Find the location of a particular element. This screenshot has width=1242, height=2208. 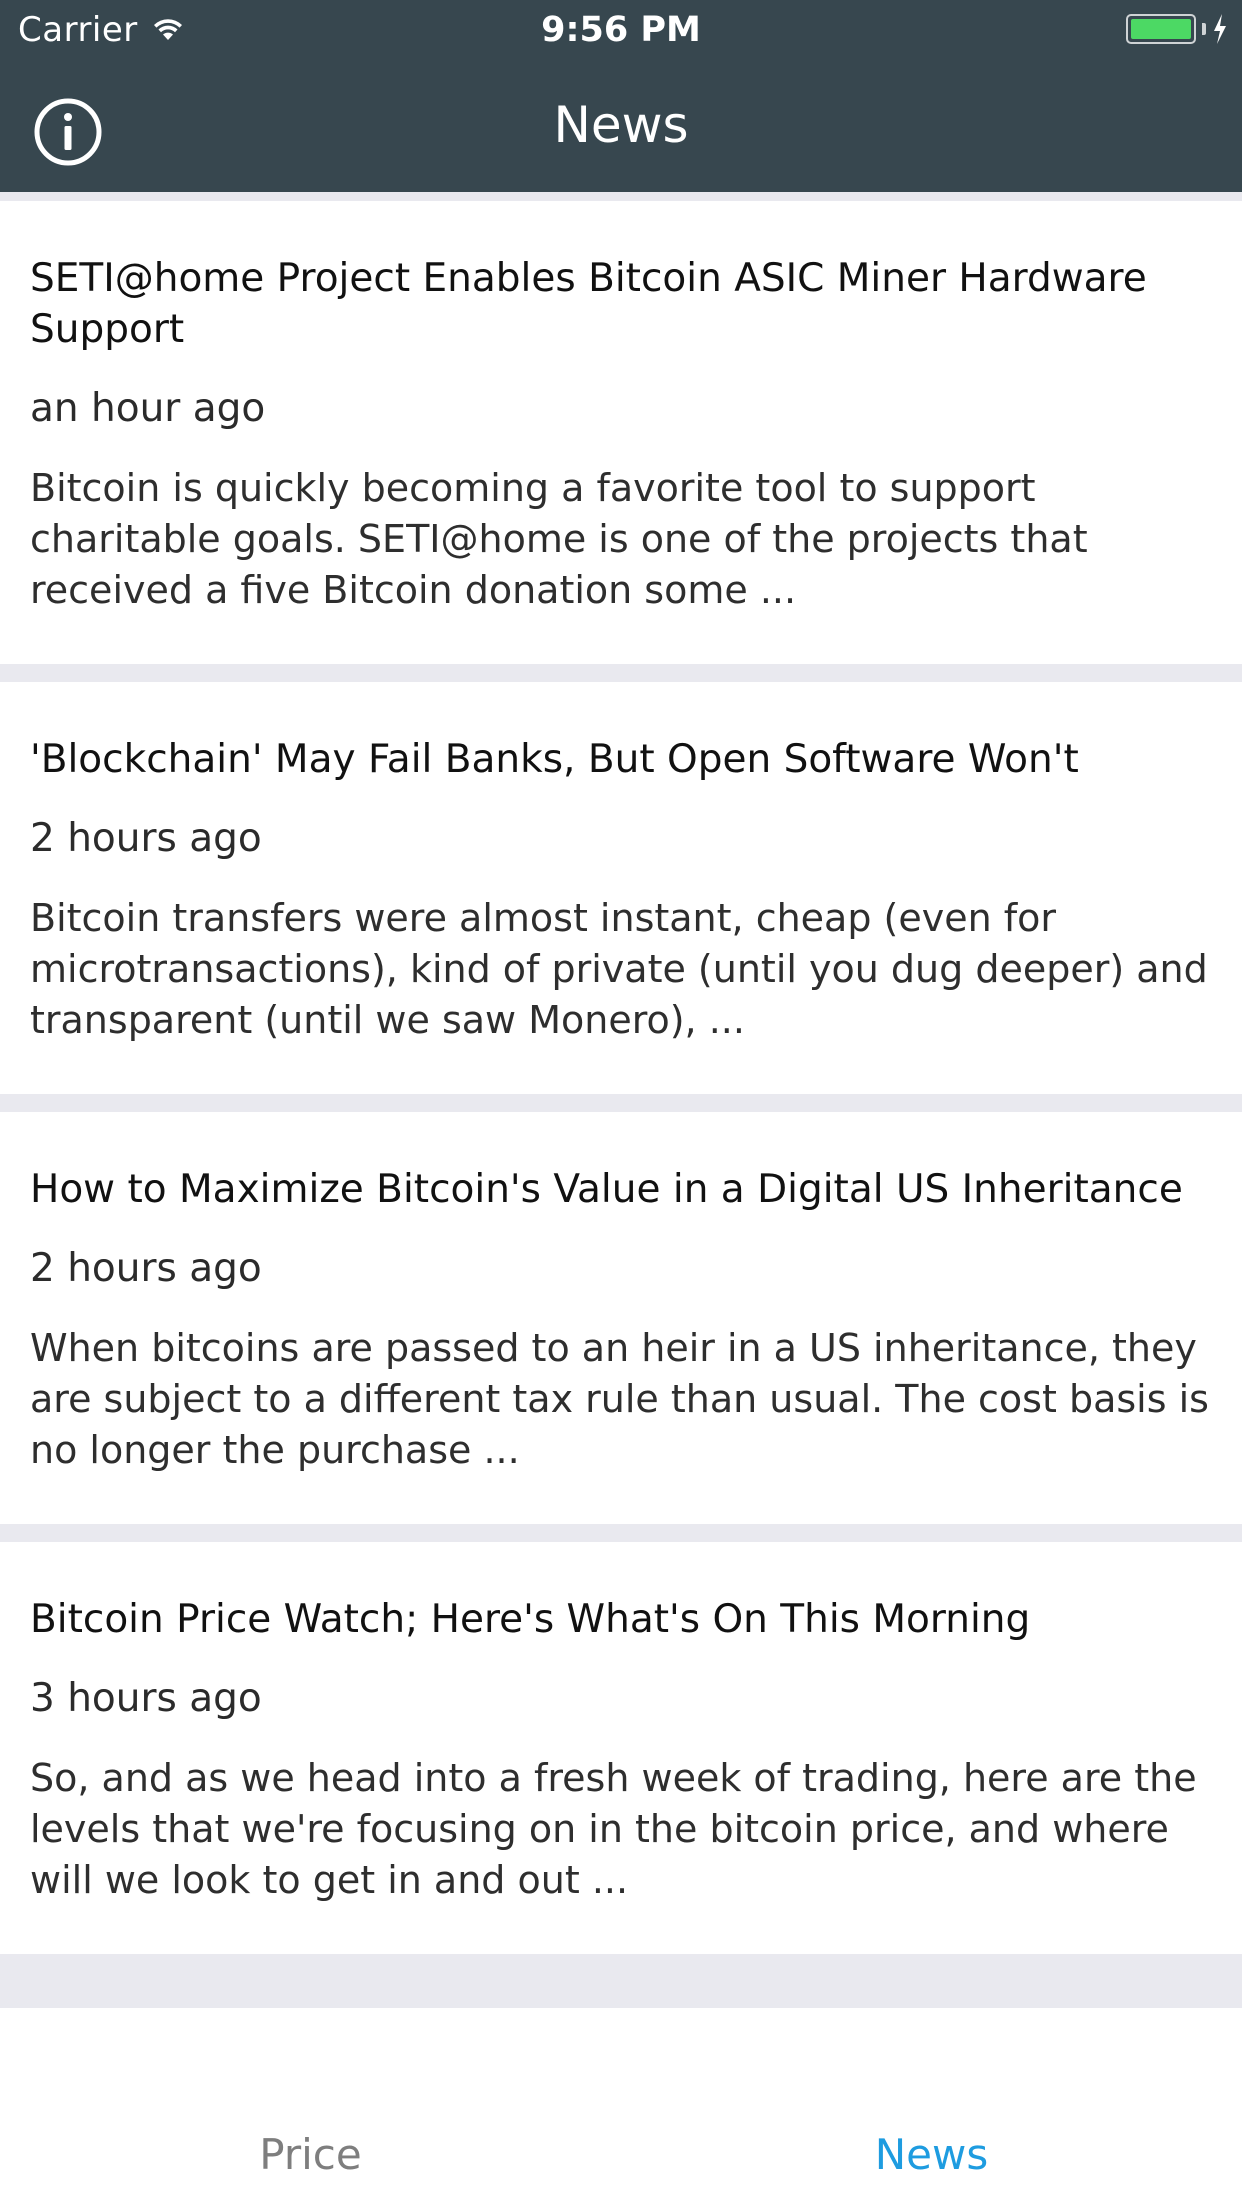

tab-bar: Price News is located at coordinates (621, 2108).